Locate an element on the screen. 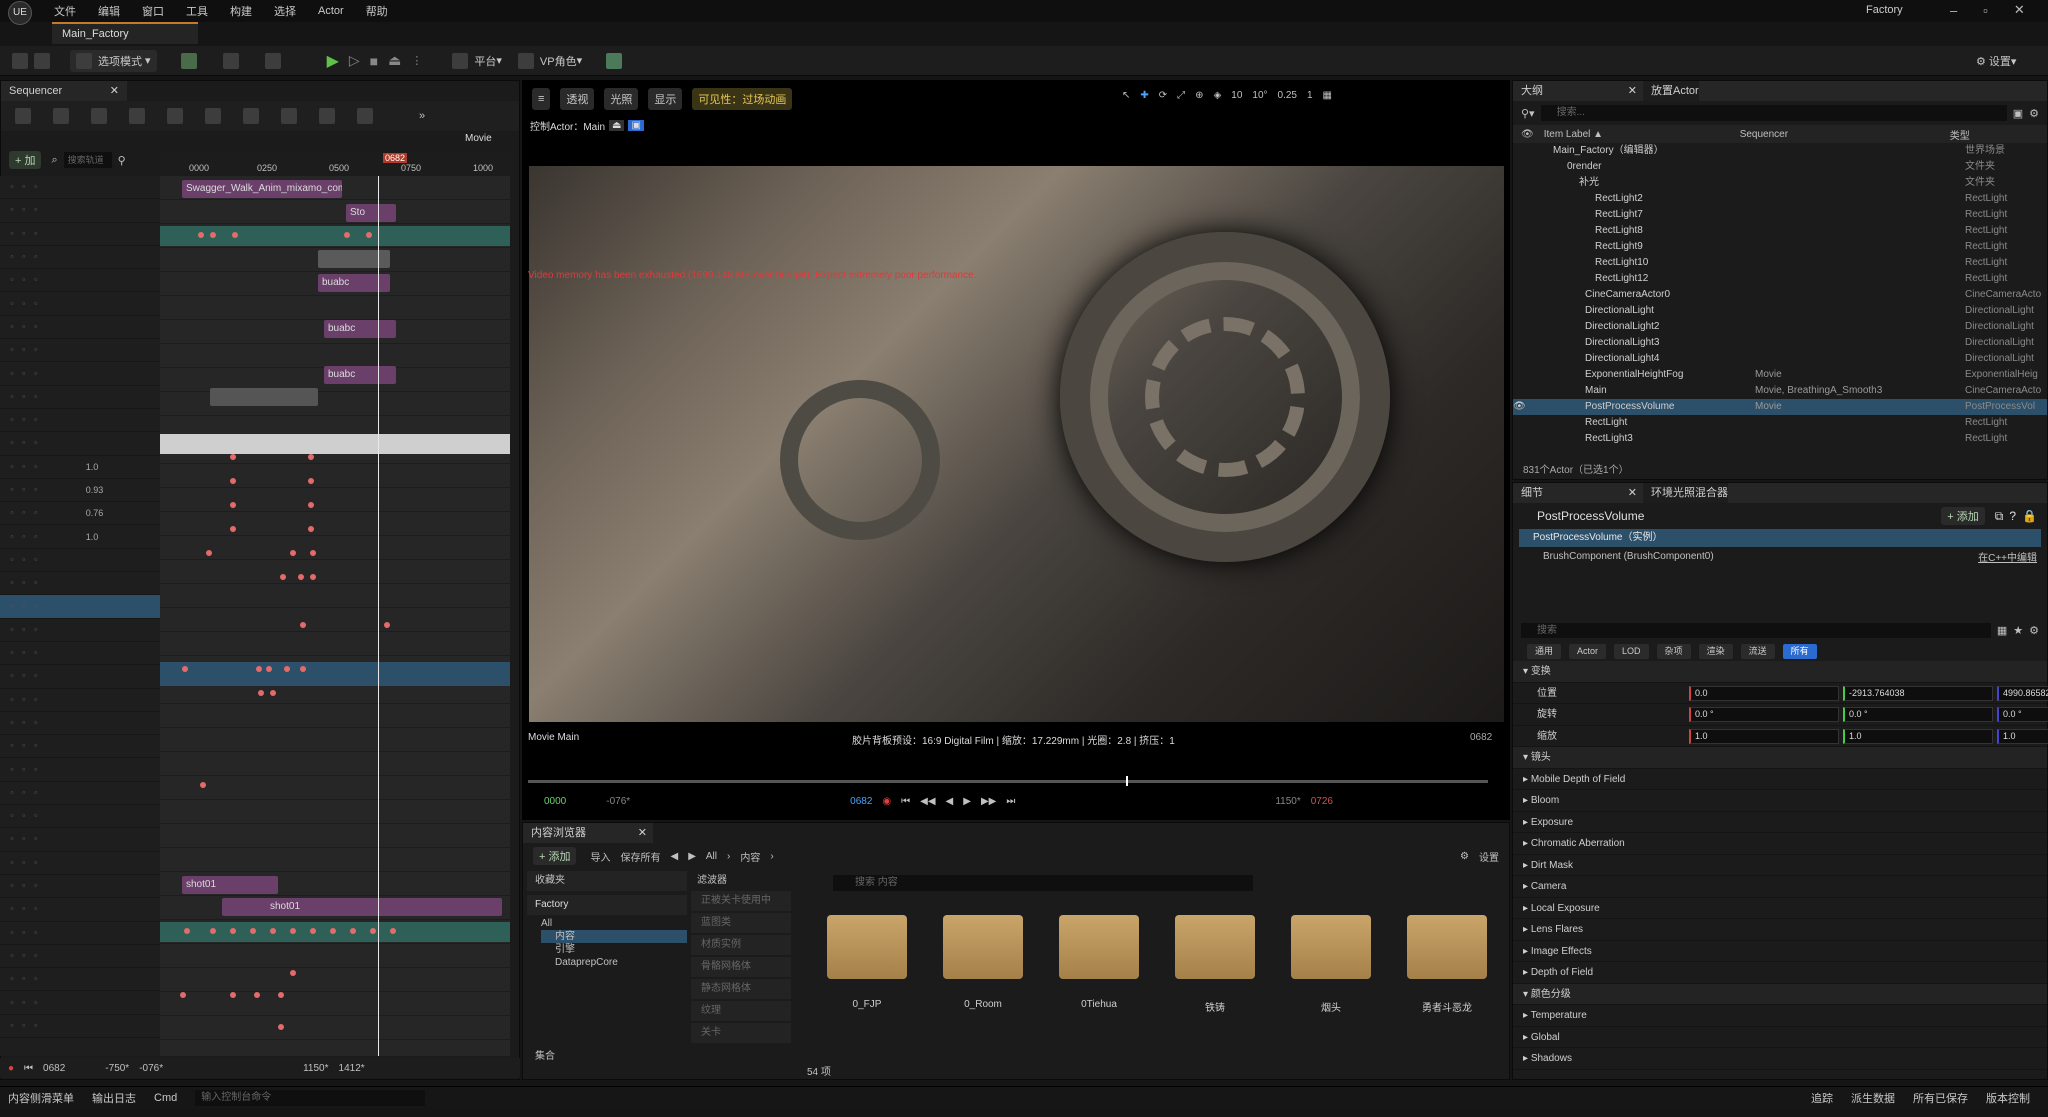  grid-snap-value: 10 is located at coordinates (1236, 95).